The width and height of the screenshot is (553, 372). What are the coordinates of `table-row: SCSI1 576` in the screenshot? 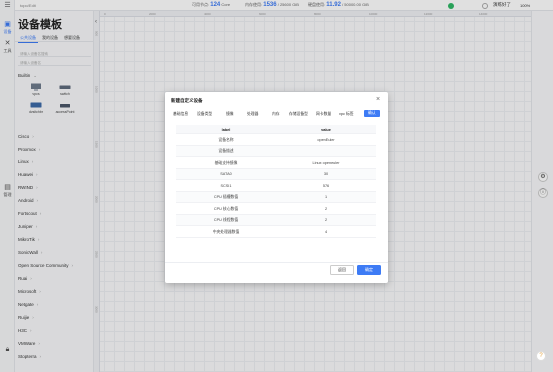 It's located at (276, 186).